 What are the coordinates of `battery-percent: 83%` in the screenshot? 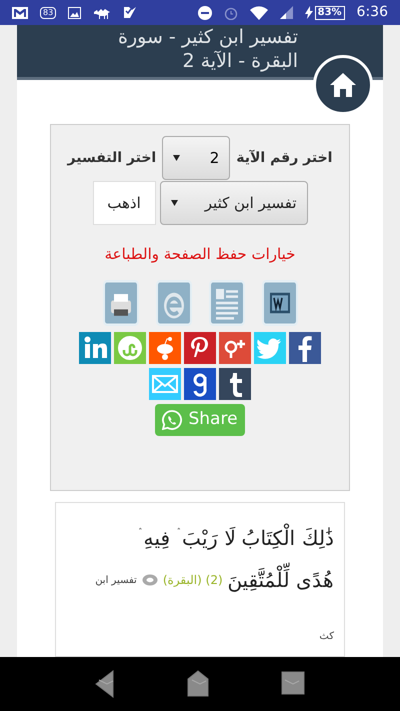 It's located at (329, 13).